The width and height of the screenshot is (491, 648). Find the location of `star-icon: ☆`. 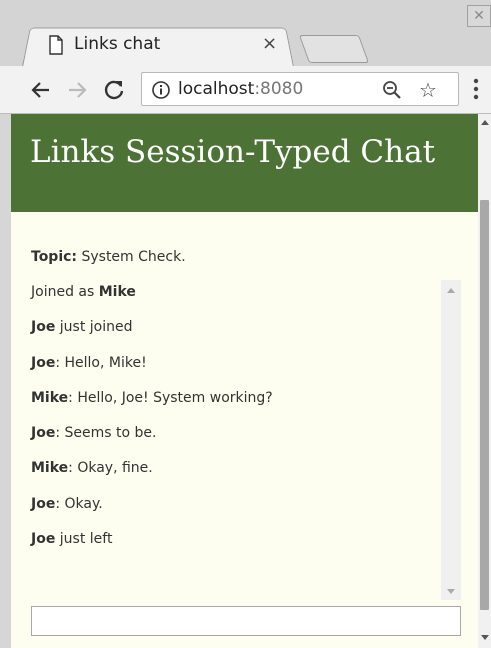

star-icon: ☆ is located at coordinates (428, 90).